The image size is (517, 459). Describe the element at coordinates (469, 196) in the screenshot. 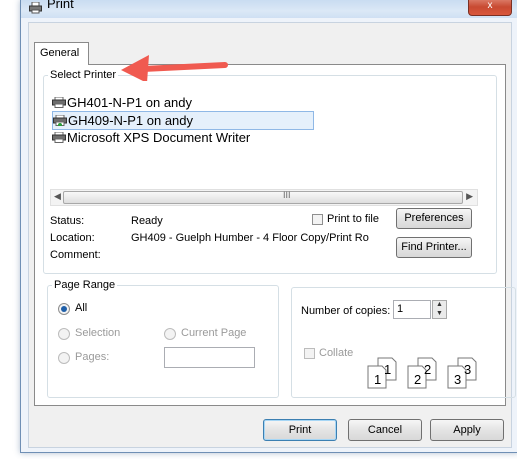

I see `scroll-right-icon: ▶` at that location.